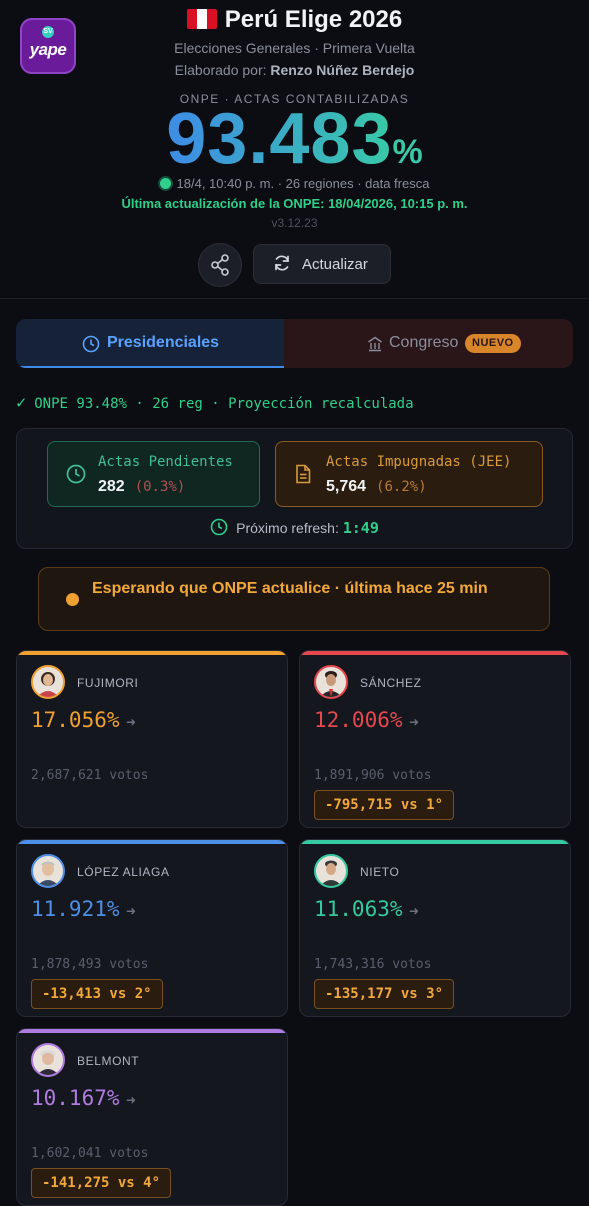  I want to click on candidate-percent: 17.056%, so click(75, 720).